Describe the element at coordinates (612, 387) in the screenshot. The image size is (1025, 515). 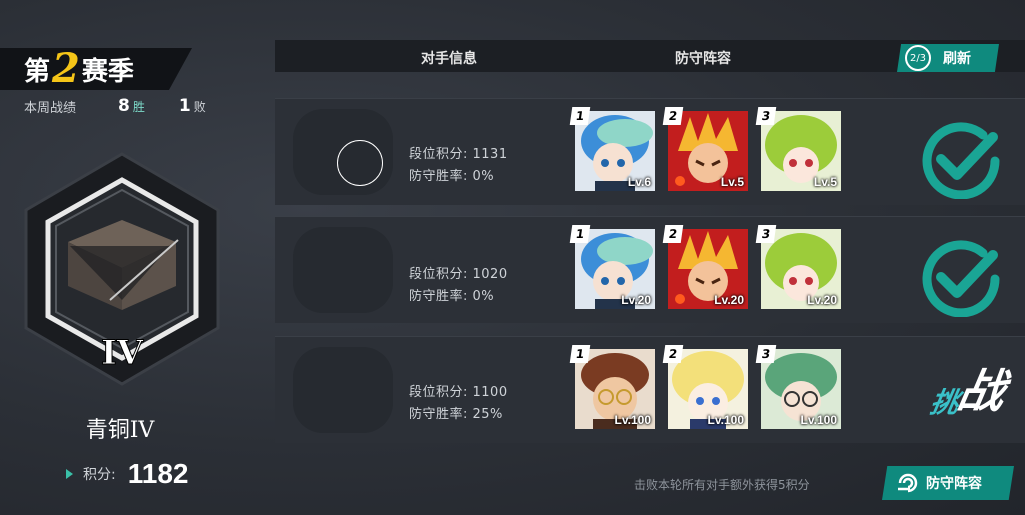
I see `glasses-man-hero-portrait: 1 Lv.100` at that location.